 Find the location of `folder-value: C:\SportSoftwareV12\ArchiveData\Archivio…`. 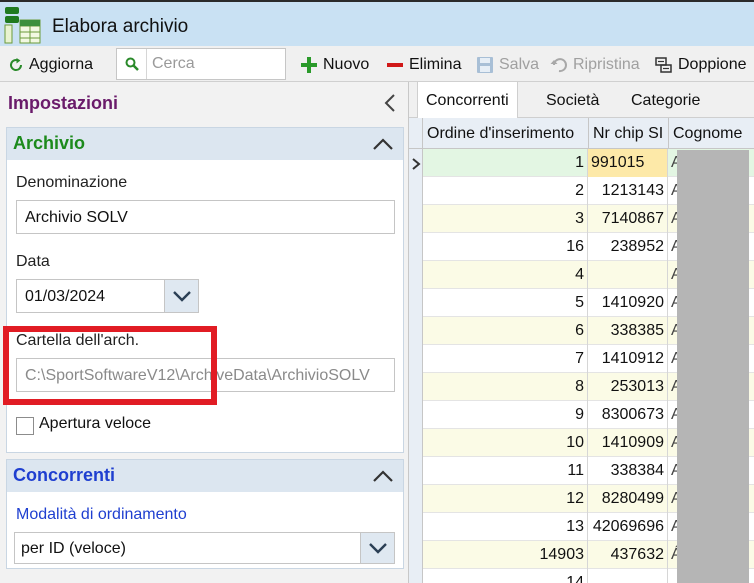

folder-value: C:\SportSoftwareV12\ArchiveData\Archivio… is located at coordinates (197, 375).